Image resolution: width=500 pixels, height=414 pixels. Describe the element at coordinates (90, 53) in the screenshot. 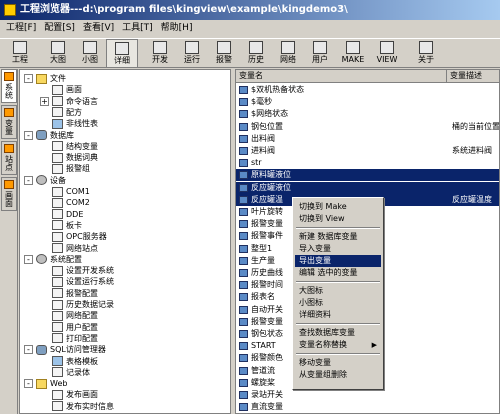

I see `toolbar-small-icons-button: 小图` at that location.